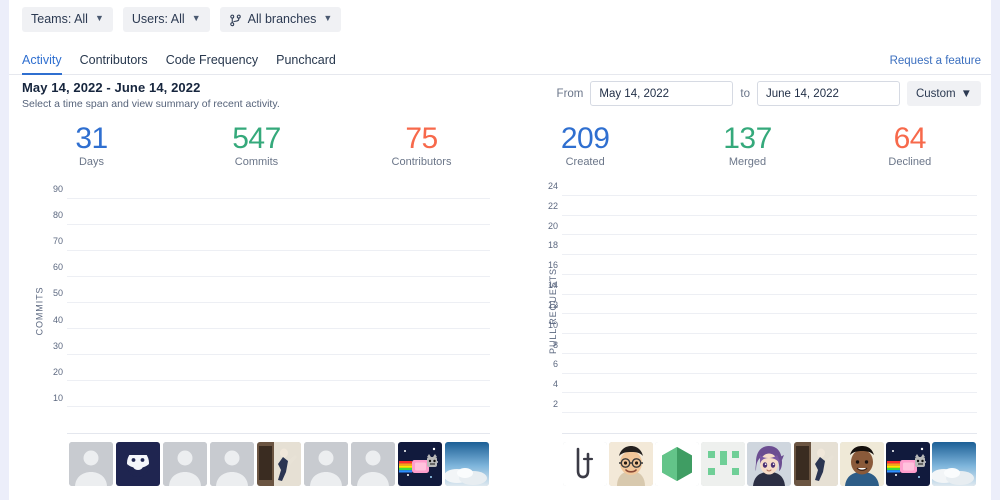  What do you see at coordinates (910, 145) in the screenshot?
I see `stat-declined: 64 Declined` at bounding box center [910, 145].